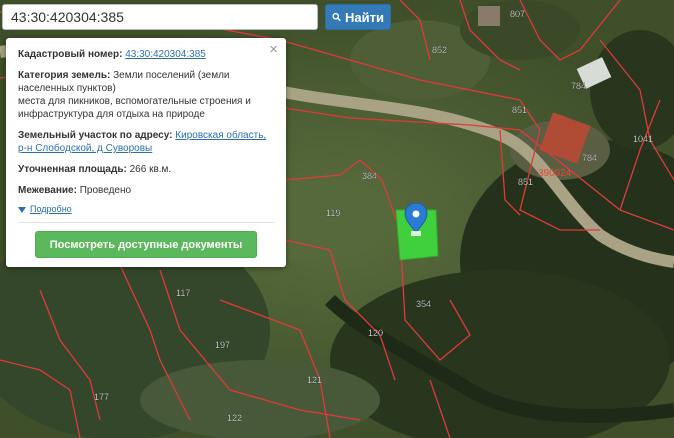  What do you see at coordinates (146, 190) in the screenshot?
I see `survey-row: Межевание: Проведено` at bounding box center [146, 190].